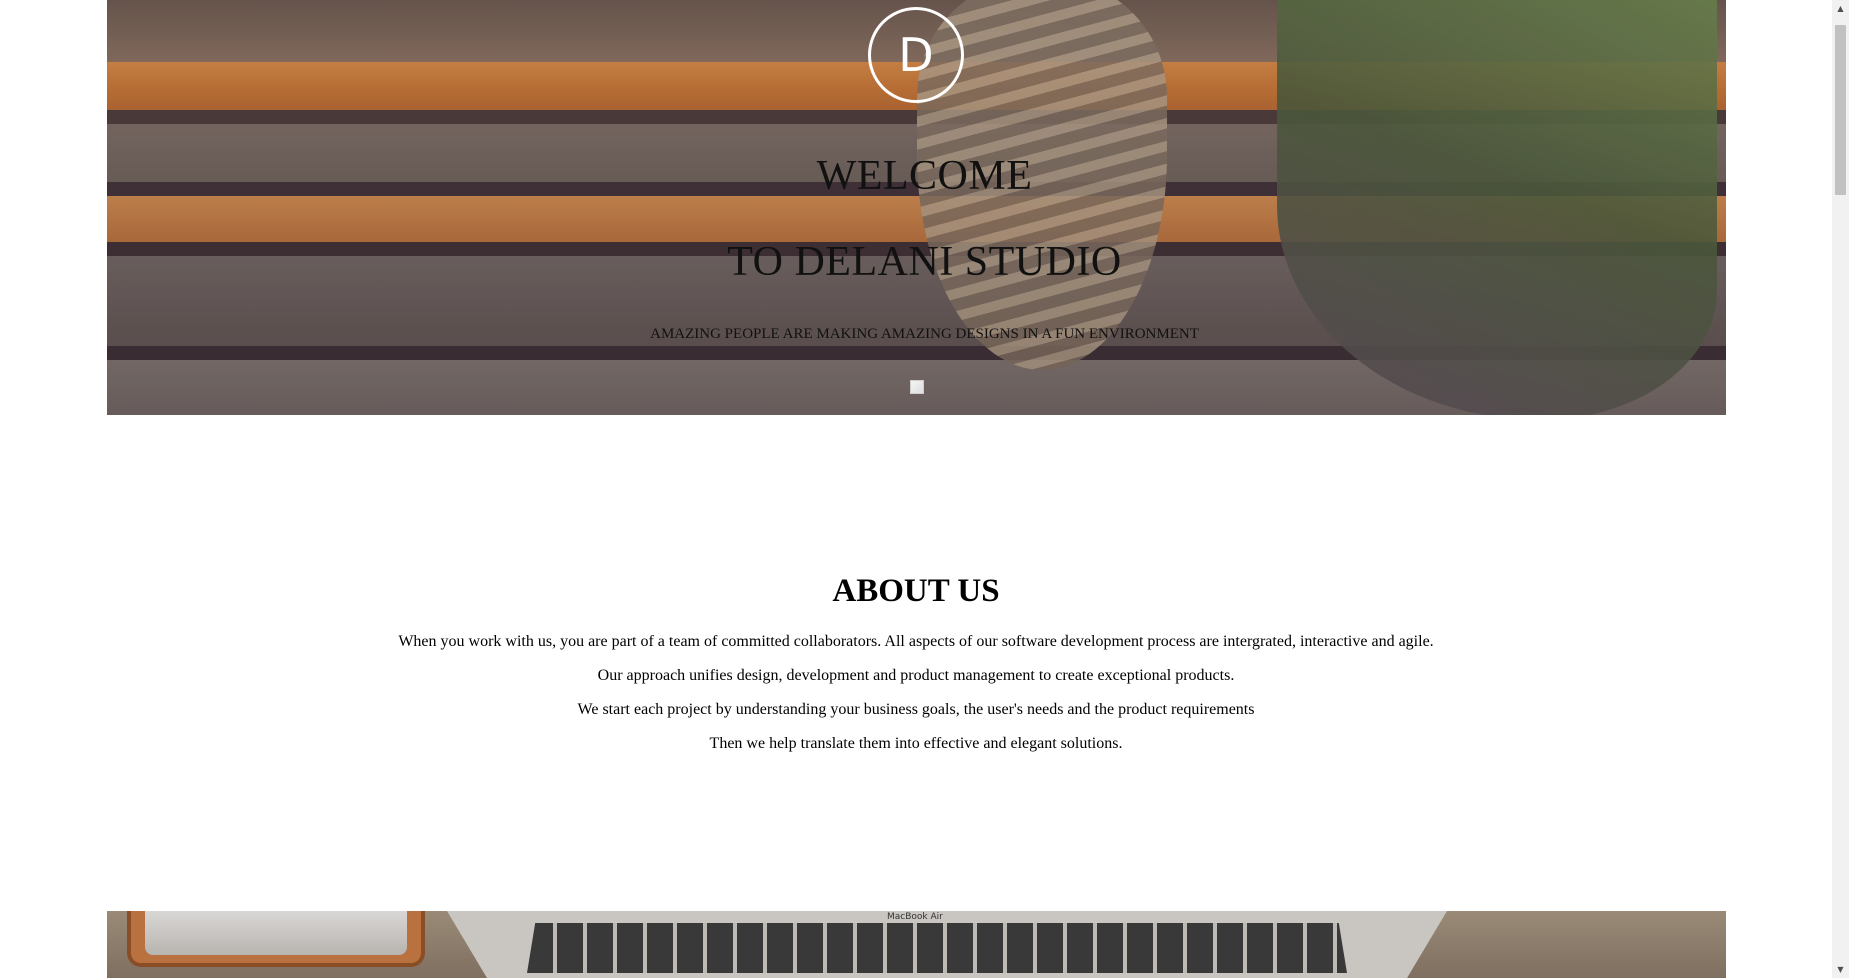 The height and width of the screenshot is (978, 1849). What do you see at coordinates (937, 948) in the screenshot?
I see `laptop-keyboard` at bounding box center [937, 948].